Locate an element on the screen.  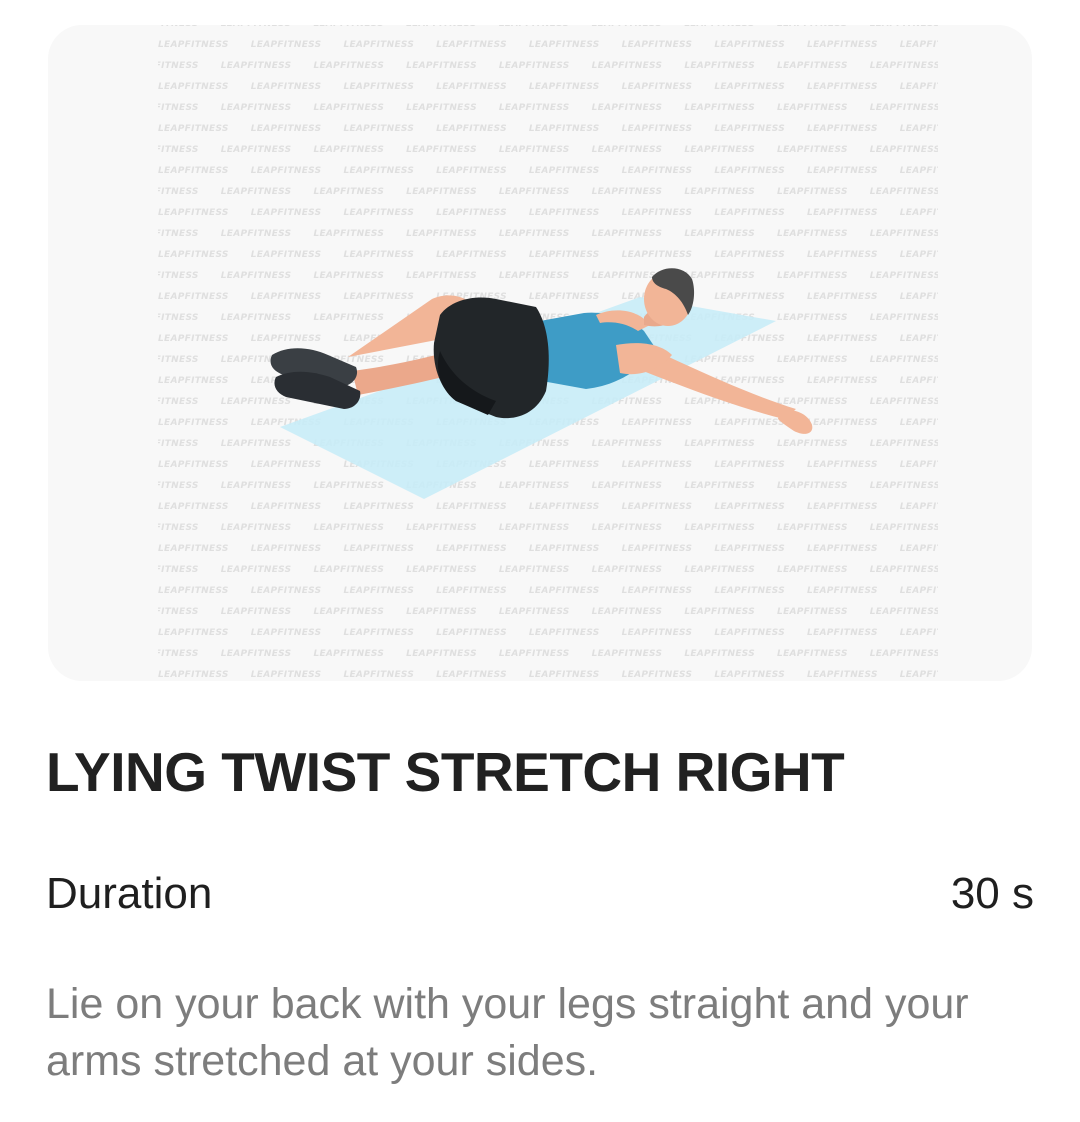
exercise-title: LYING TWIST STRETCH RIGHT is located at coordinates (445, 772).